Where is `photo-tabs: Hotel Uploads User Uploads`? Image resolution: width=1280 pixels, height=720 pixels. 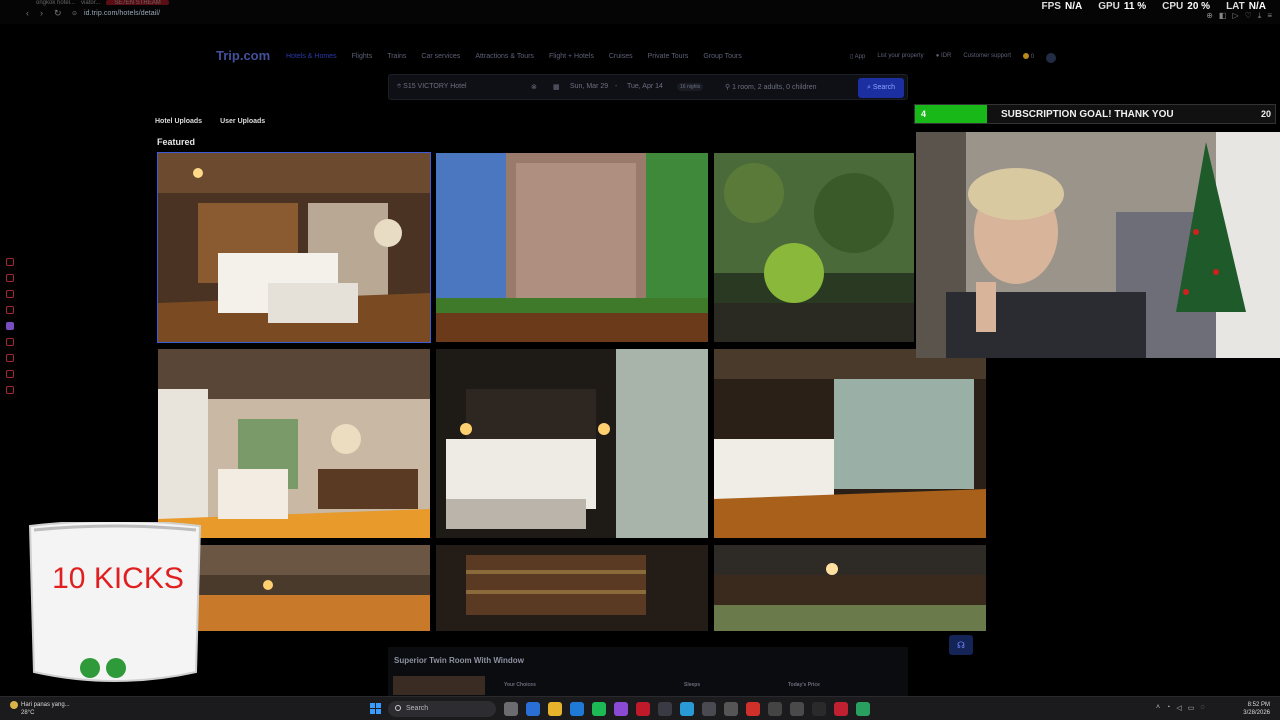 photo-tabs: Hotel Uploads User Uploads is located at coordinates (210, 121).